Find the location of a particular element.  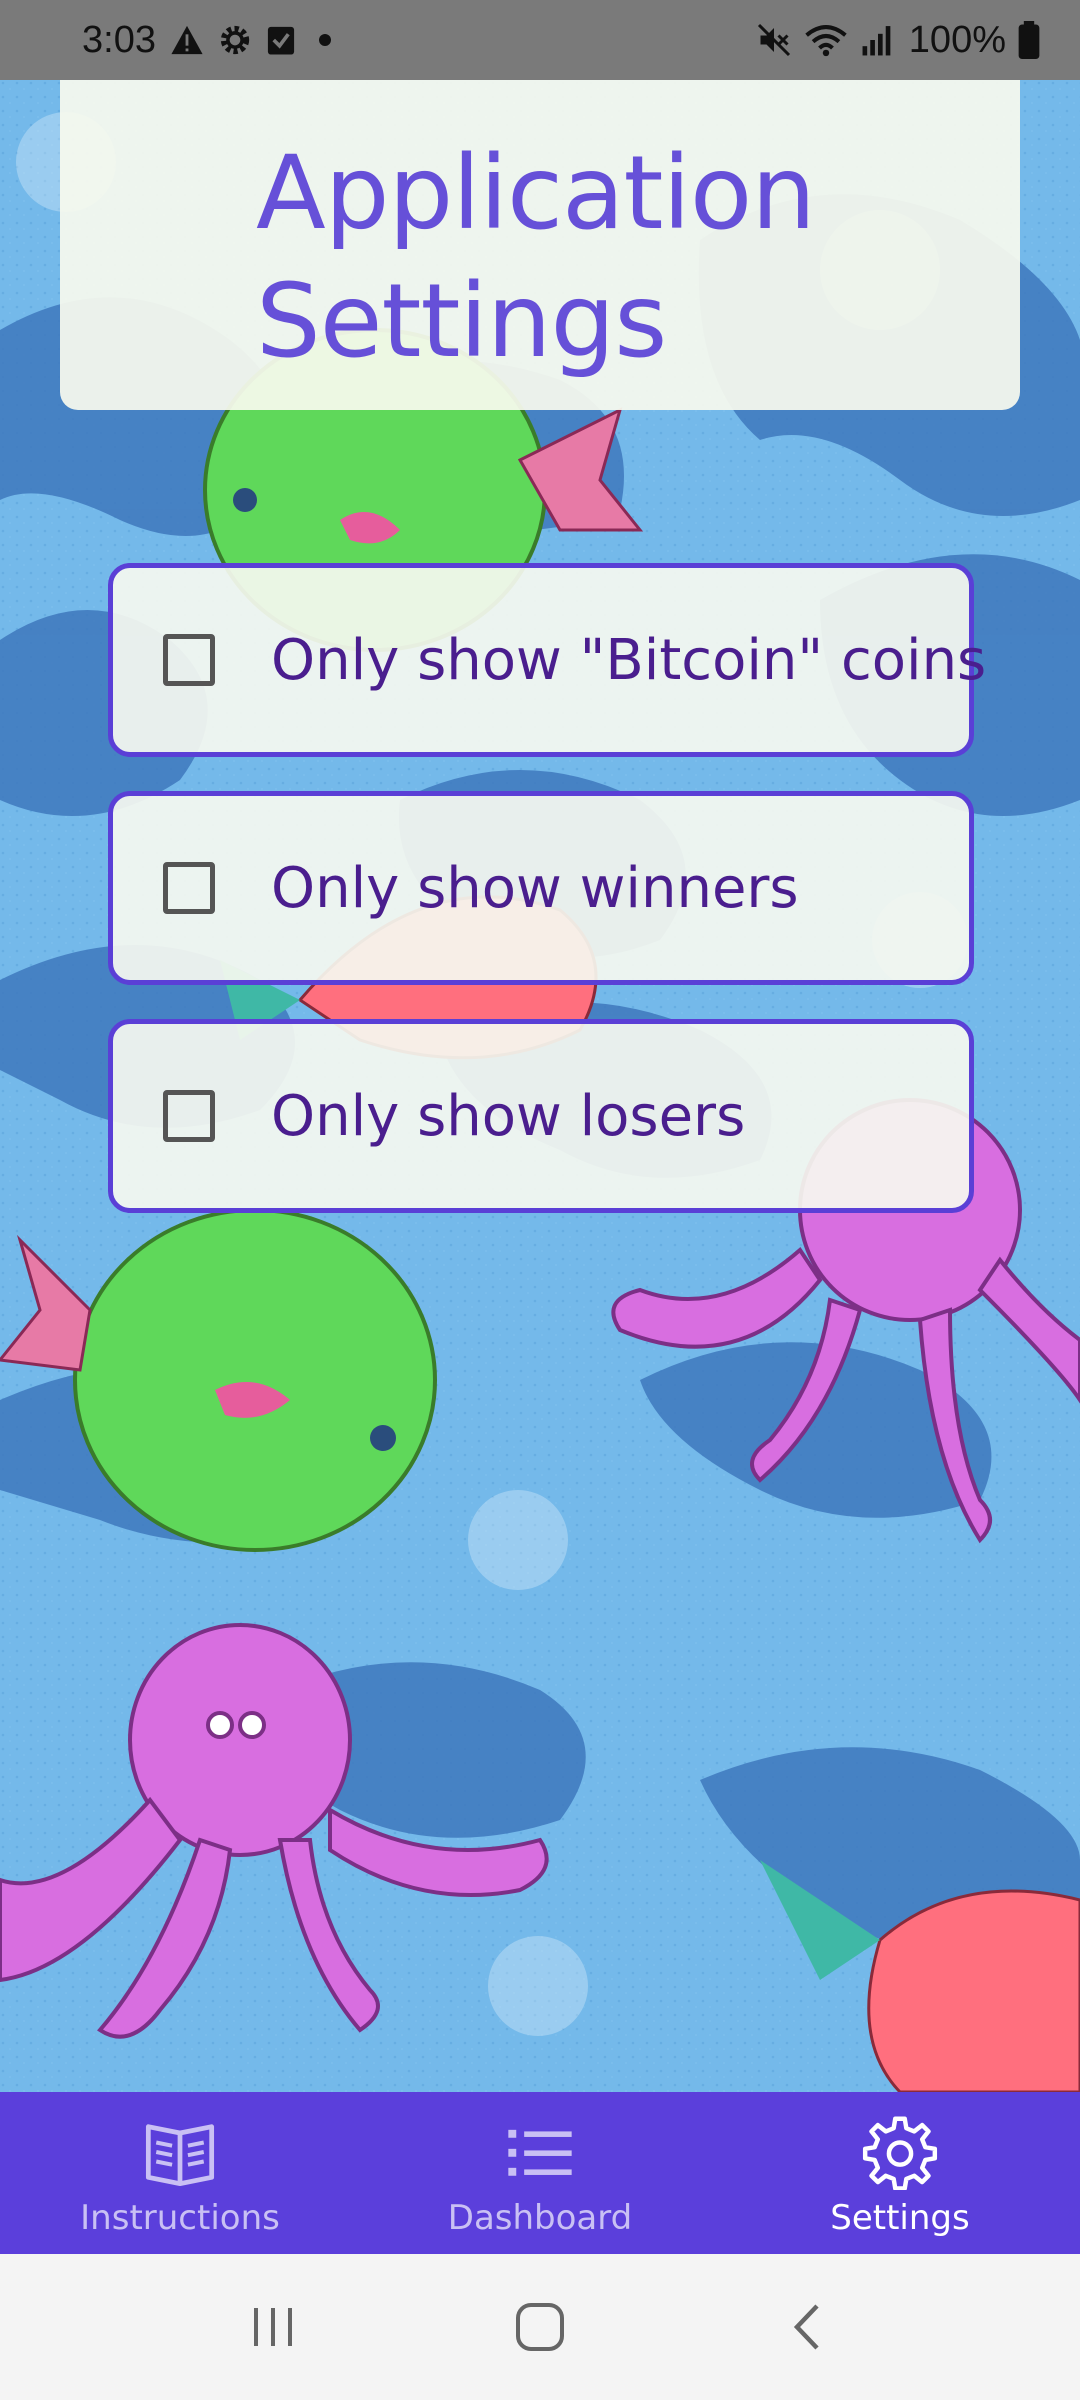

list-icon is located at coordinates (540, 2152).